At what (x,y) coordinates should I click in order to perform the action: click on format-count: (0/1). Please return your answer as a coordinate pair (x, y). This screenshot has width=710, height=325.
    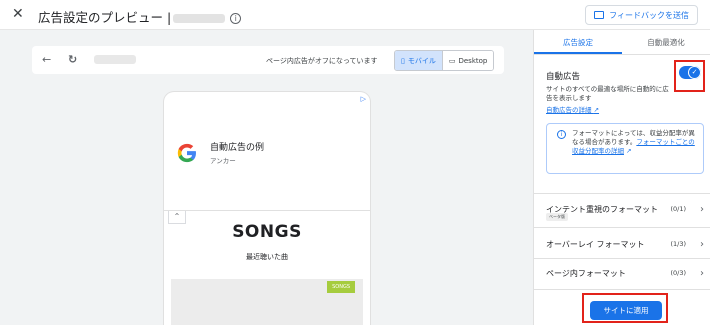
    Looking at the image, I should click on (678, 209).